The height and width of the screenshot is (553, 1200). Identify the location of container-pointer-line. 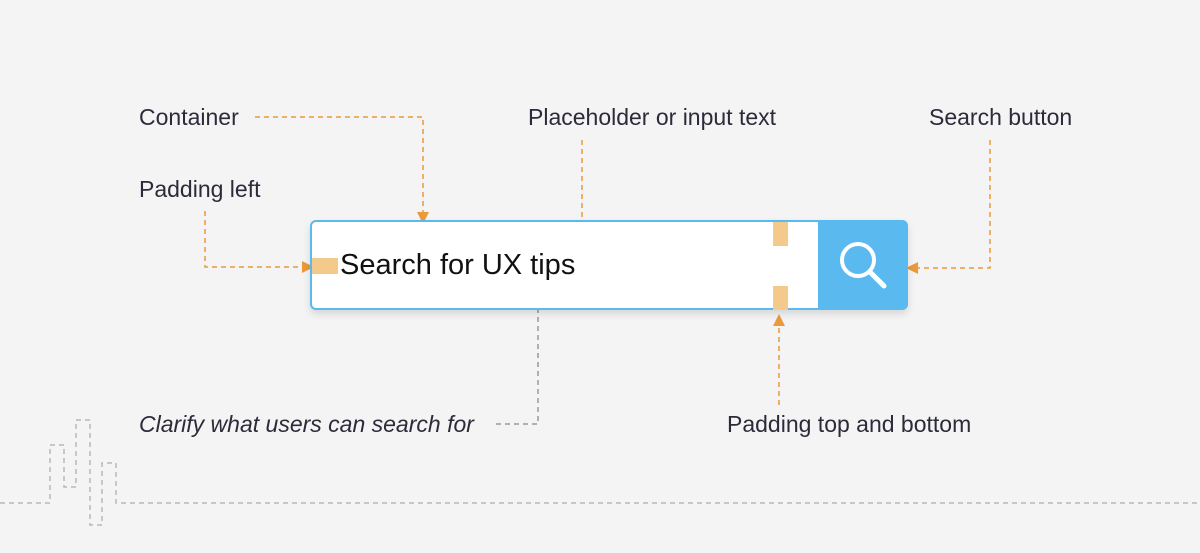
(342, 170).